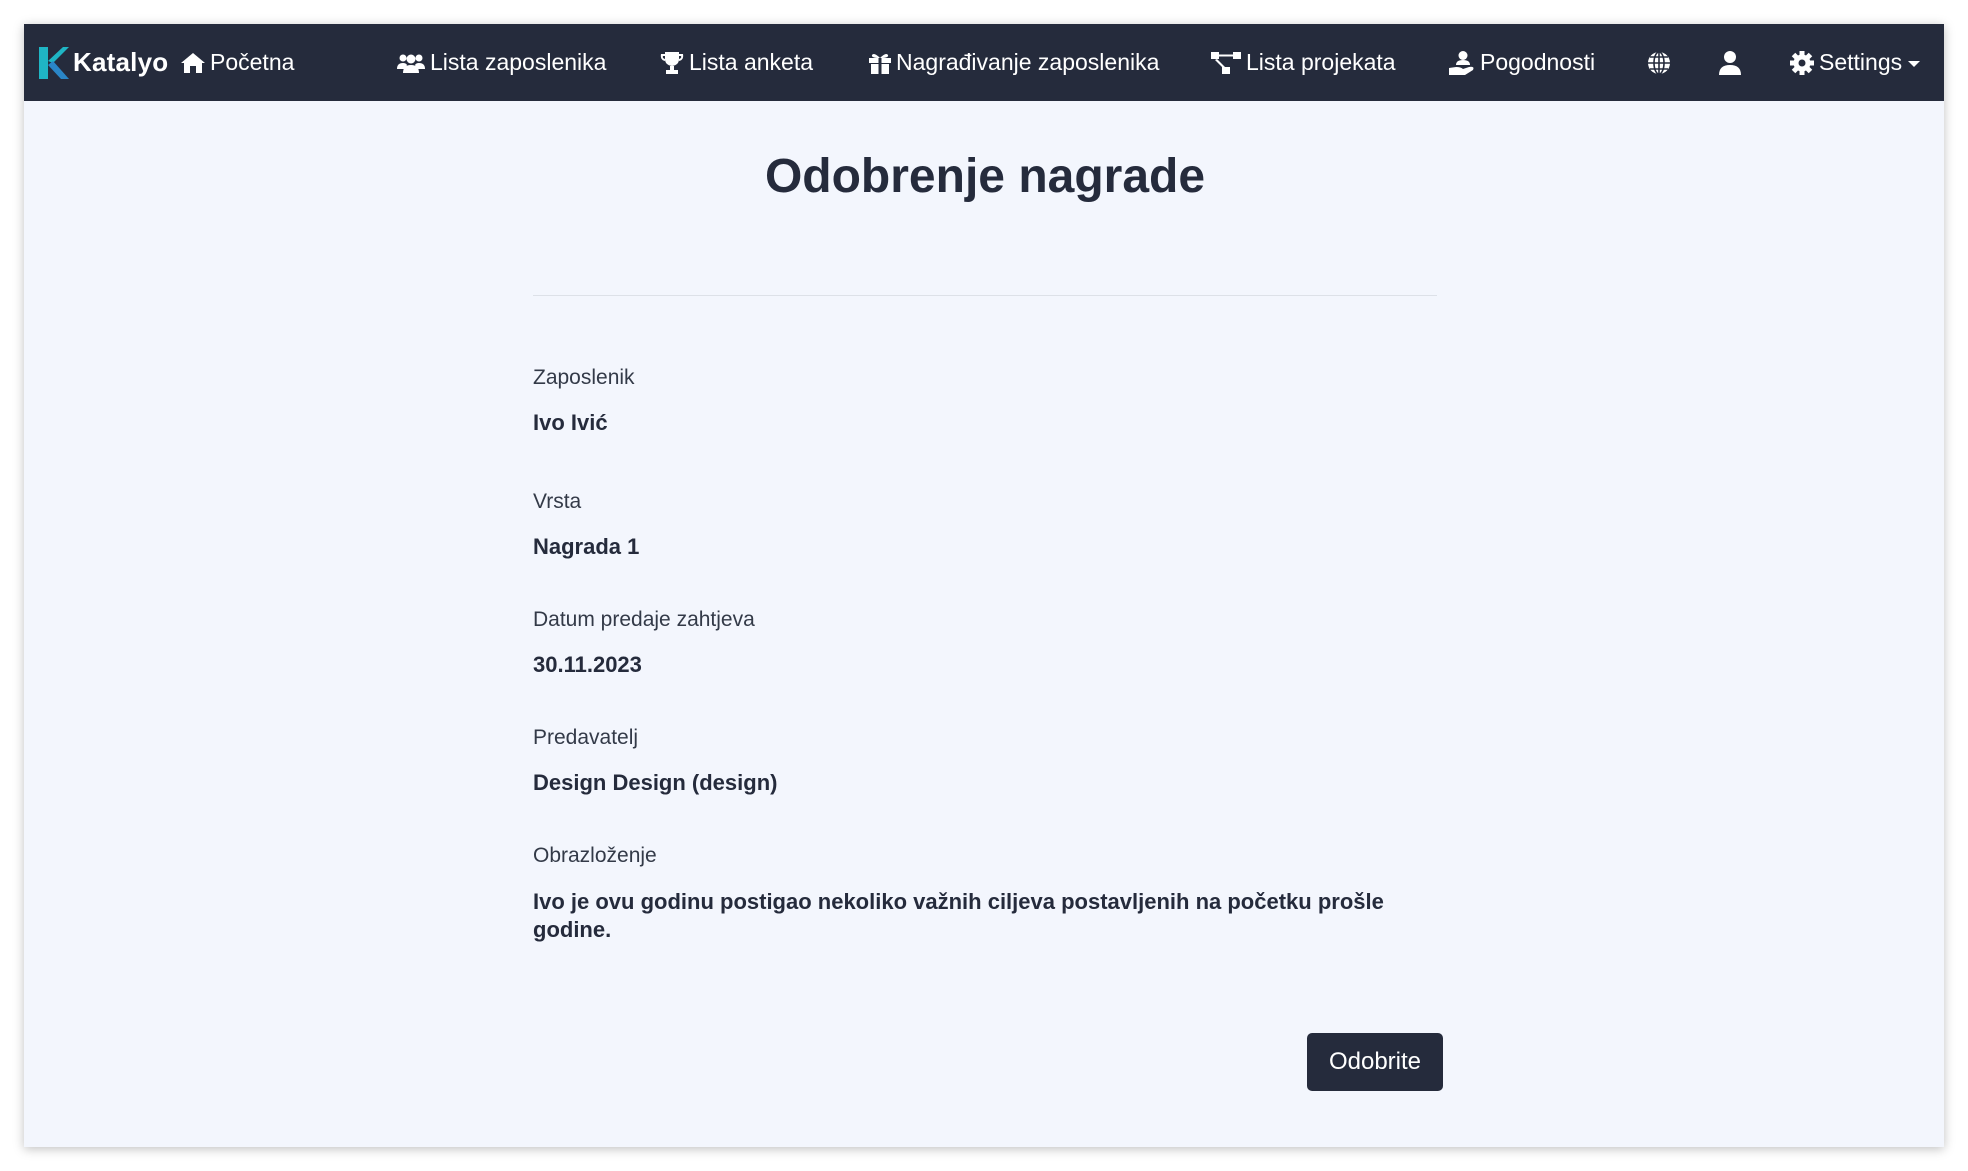 The image size is (1968, 1171). I want to click on user-icon, so click(1730, 62).